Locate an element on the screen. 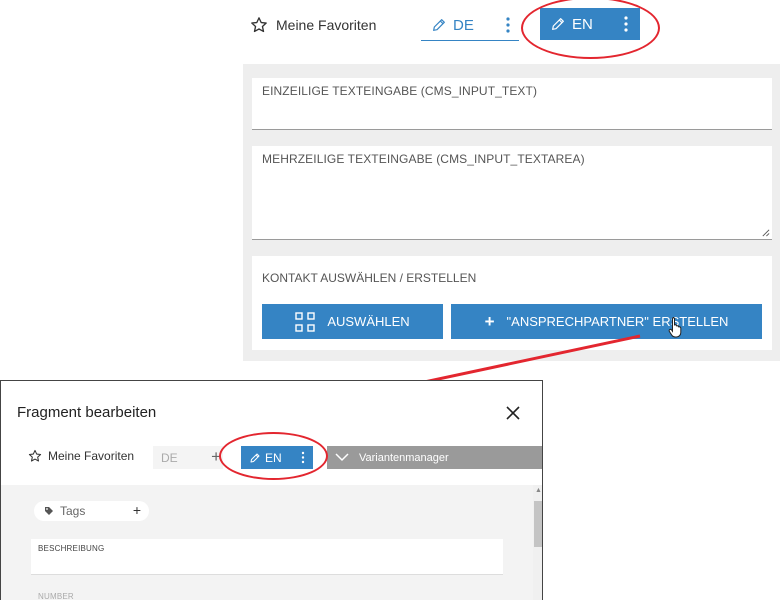 This screenshot has height=600, width=780. variant-manager-toggle: Variantenmanager is located at coordinates (434, 457).